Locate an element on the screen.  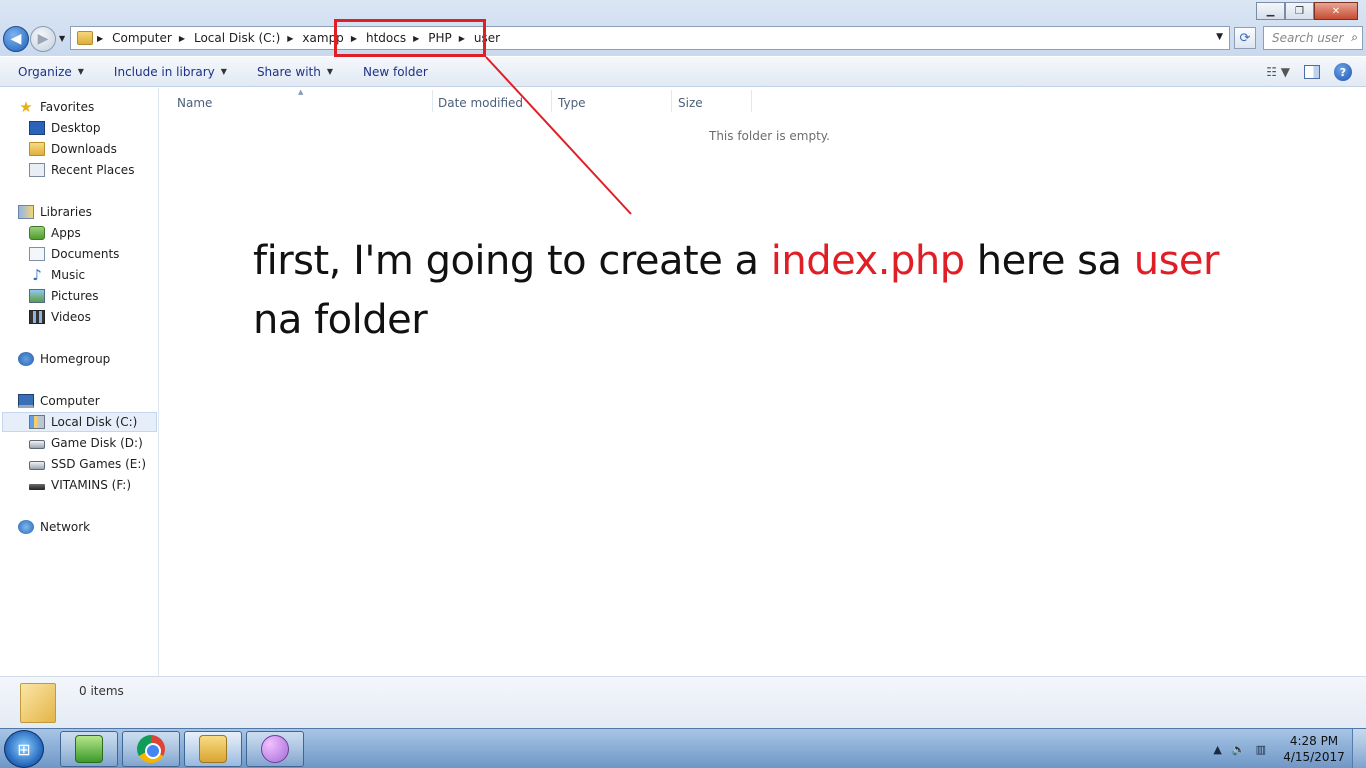
taskbar-chrome is located at coordinates (151, 749).